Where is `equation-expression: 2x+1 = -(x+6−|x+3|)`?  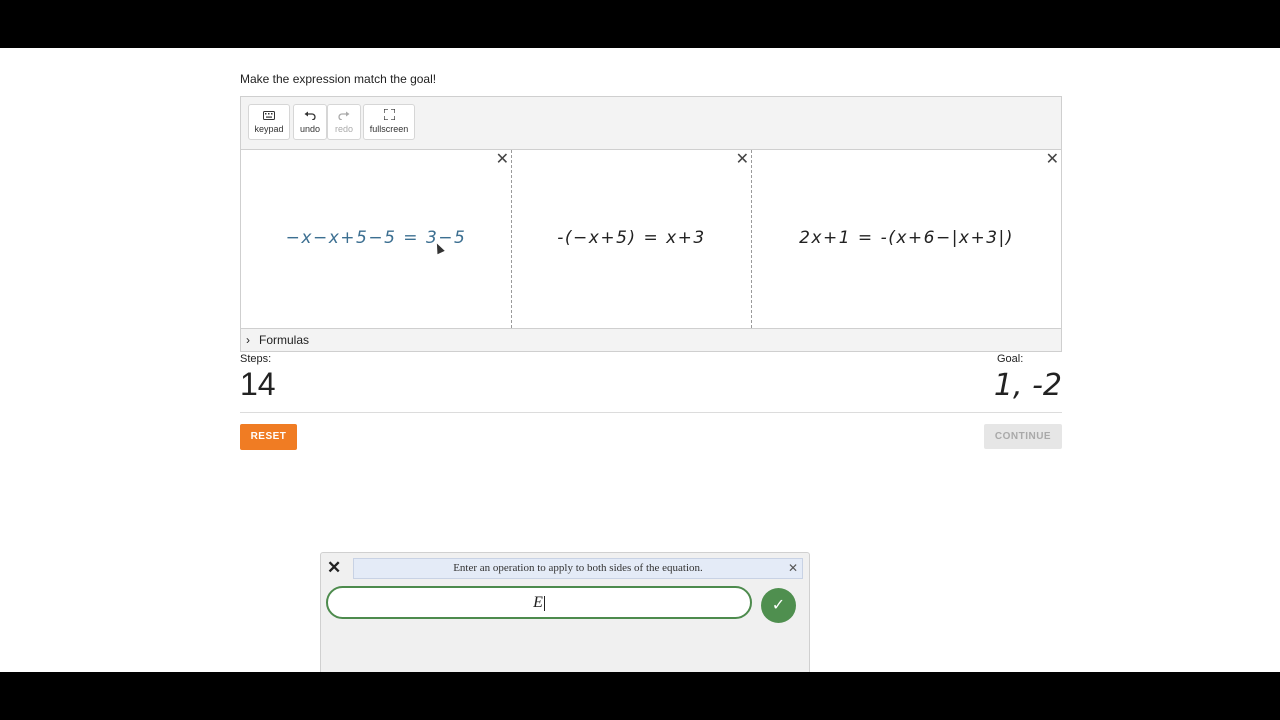
equation-expression: 2x+1 = -(x+6−|x+3|) is located at coordinates (906, 238).